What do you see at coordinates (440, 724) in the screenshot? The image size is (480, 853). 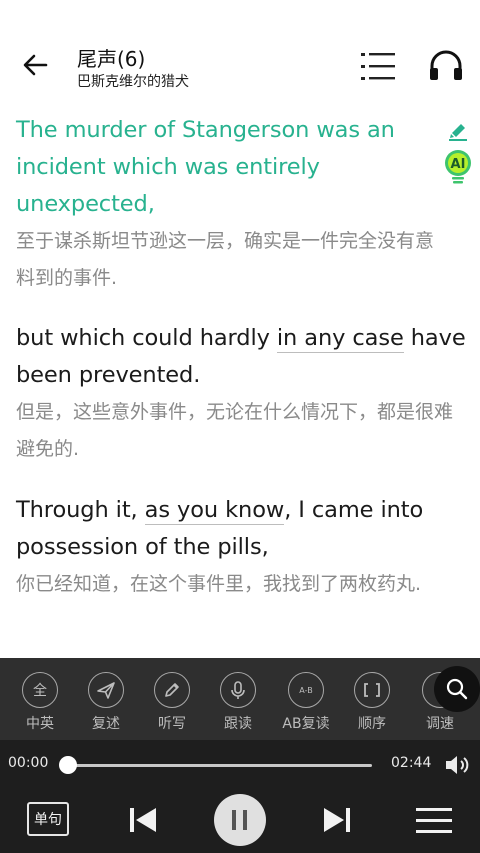 I see `tool-label: 调速` at bounding box center [440, 724].